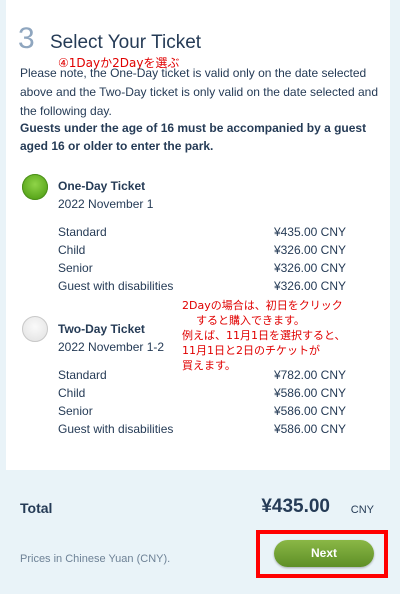 The image size is (400, 594). Describe the element at coordinates (309, 375) in the screenshot. I see `price-value: ¥782.00 CNY` at that location.